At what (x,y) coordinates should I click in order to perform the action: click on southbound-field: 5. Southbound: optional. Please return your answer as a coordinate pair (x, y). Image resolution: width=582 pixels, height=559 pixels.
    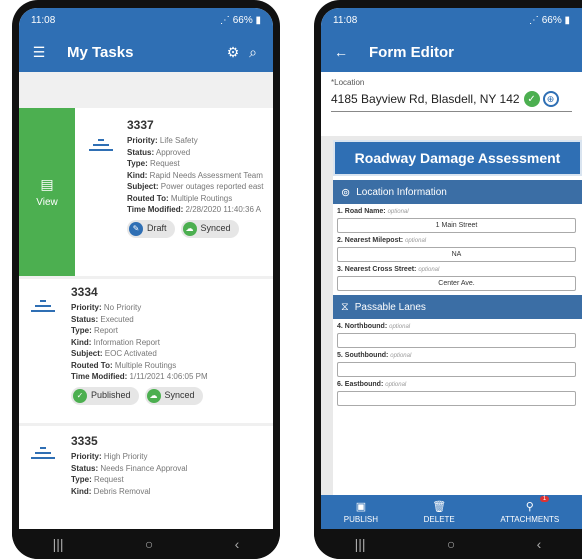
    Looking at the image, I should click on (457, 362).